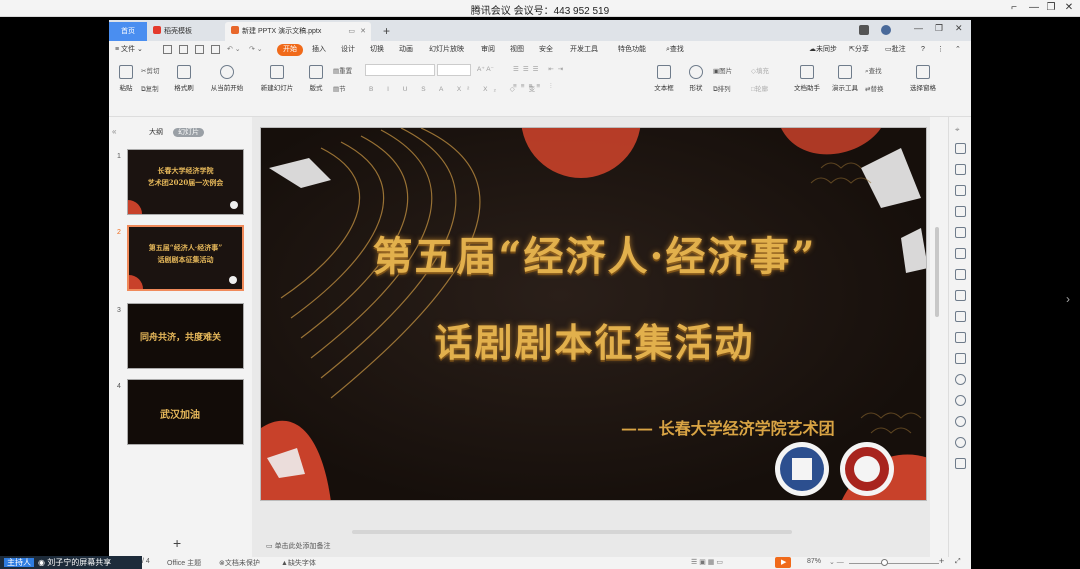 This screenshot has width=1080, height=569. I want to click on slide-title-line-2: 话剧剧本征集活动, so click(593, 339).